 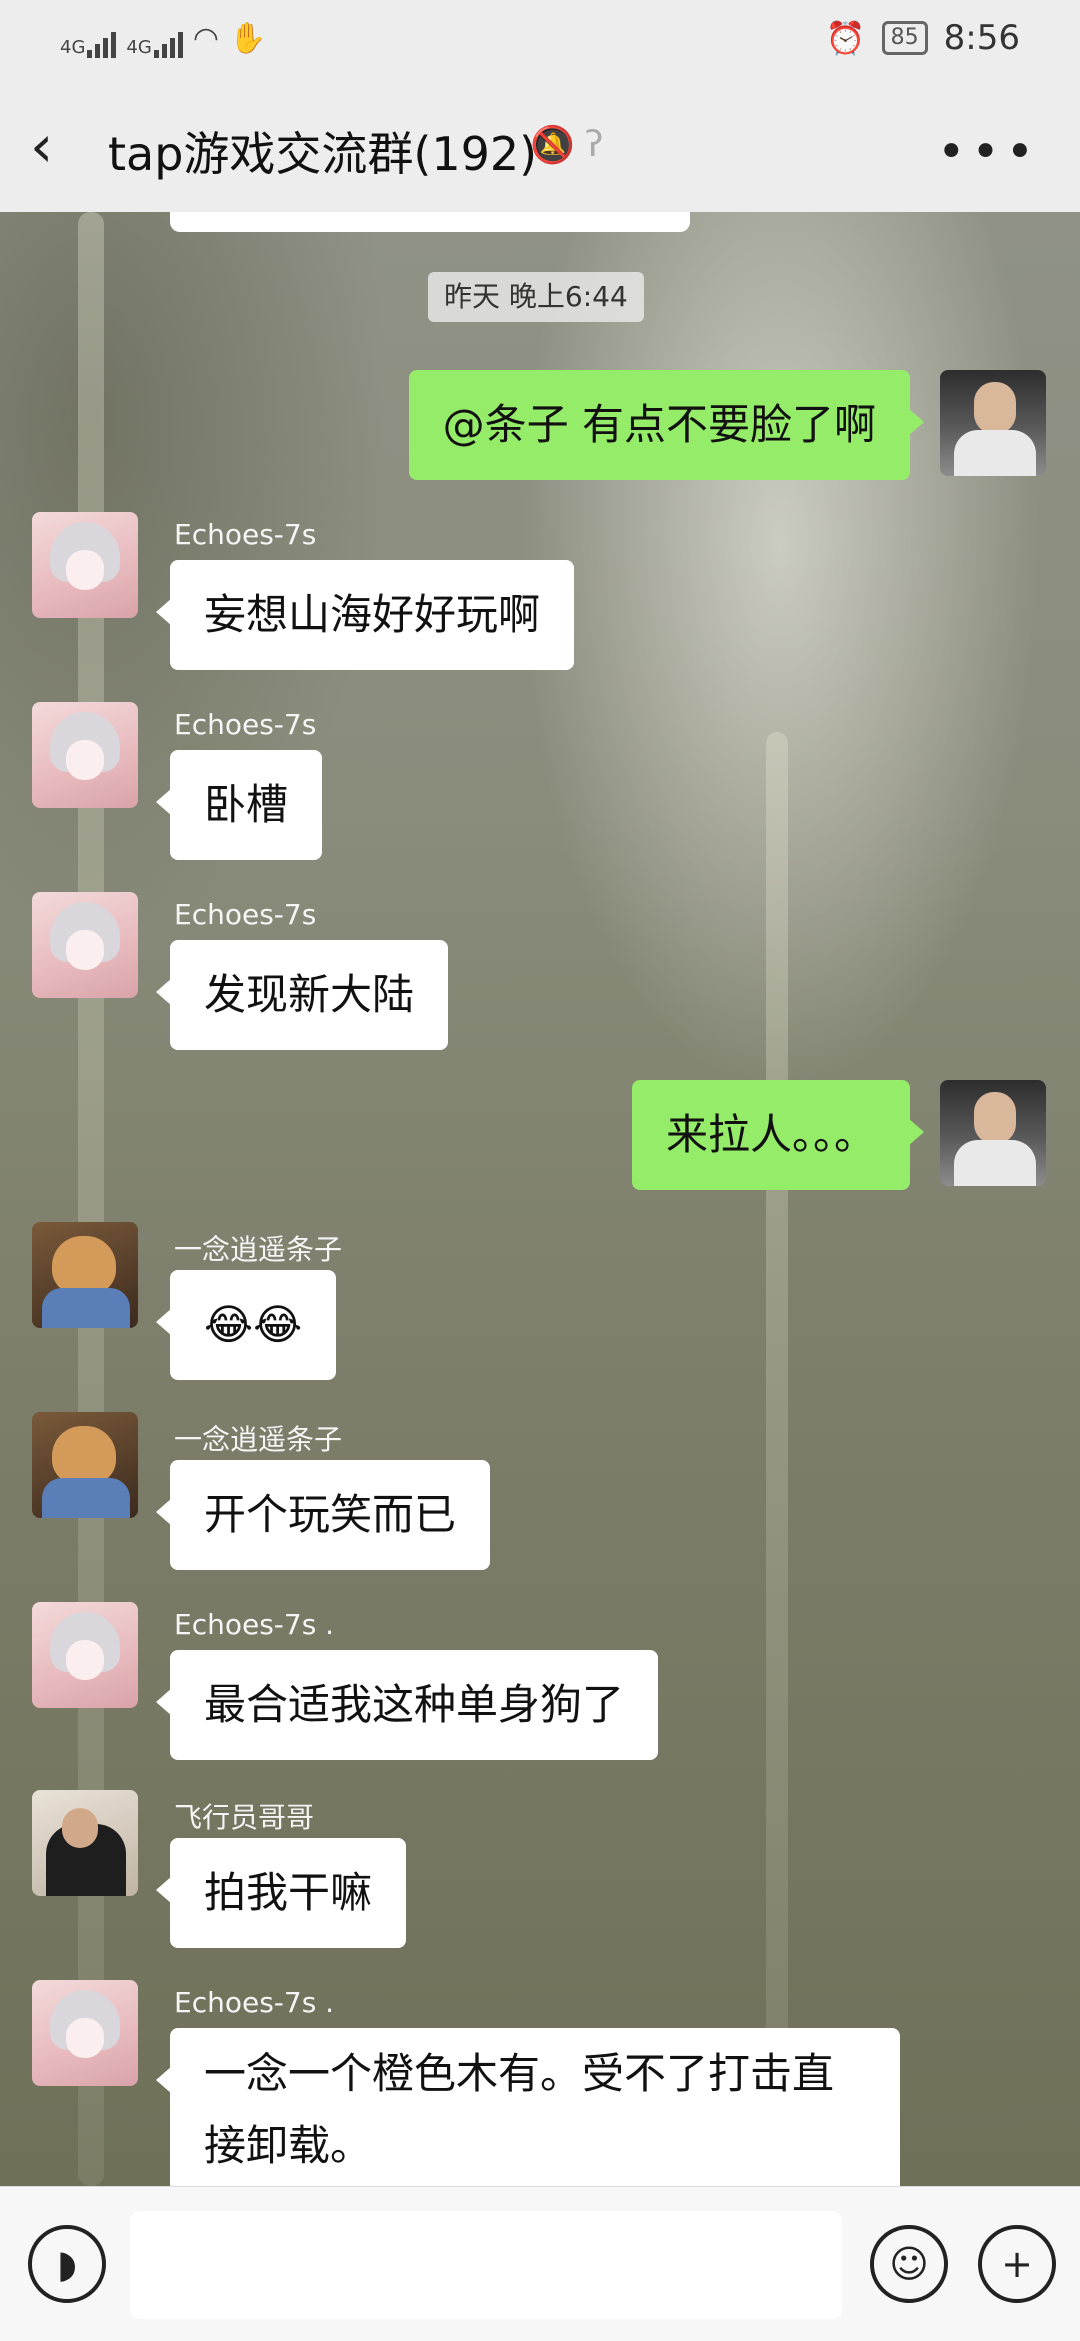 I want to click on message-bubble: @条子 有点不要脸了啊, so click(x=666, y=425).